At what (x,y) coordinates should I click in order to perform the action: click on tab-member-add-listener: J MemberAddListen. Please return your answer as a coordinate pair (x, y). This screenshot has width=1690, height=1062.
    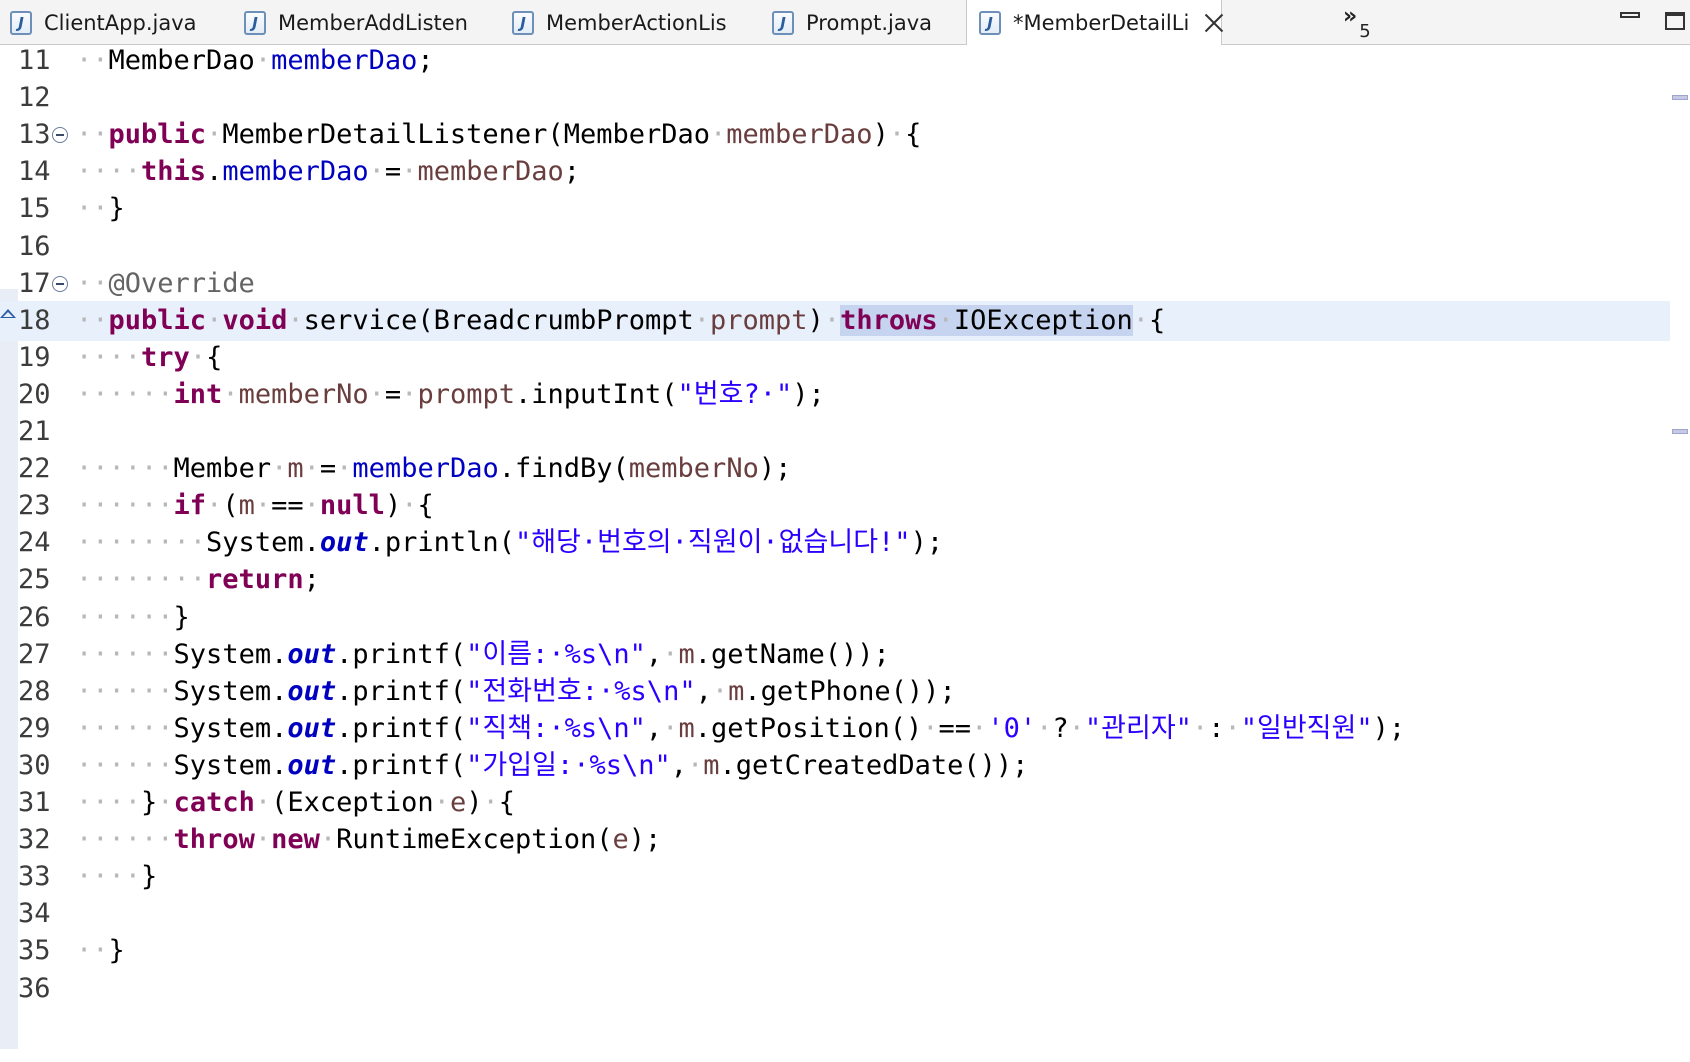
    Looking at the image, I should click on (356, 22).